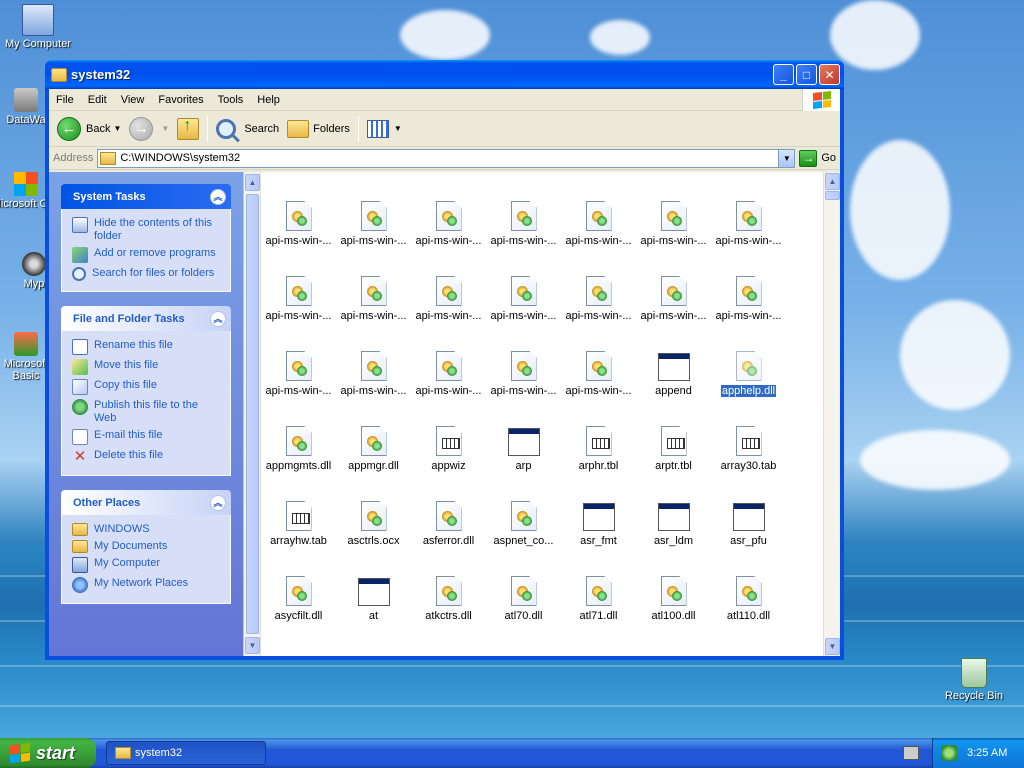  Describe the element at coordinates (65, 100) in the screenshot. I see `menu-file: File` at that location.